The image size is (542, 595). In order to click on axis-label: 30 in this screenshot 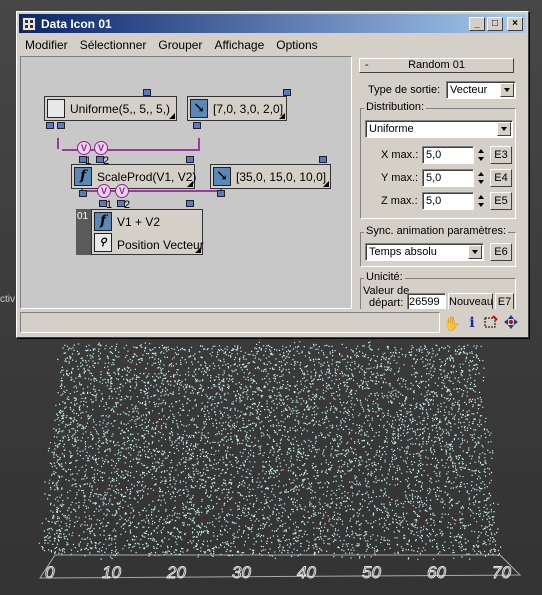, I will do `click(241, 572)`.